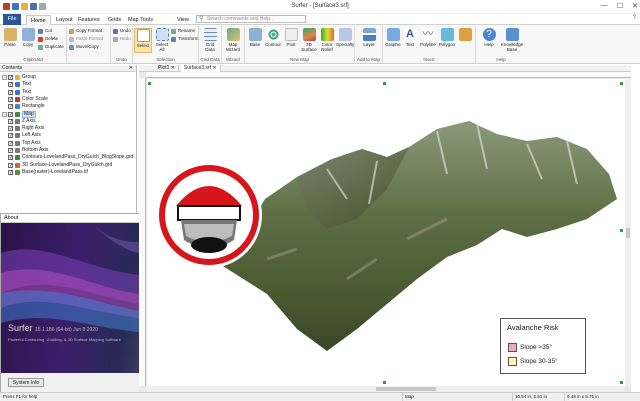 The height and width of the screenshot is (401, 640). I want to click on graphic-button: Graphic, so click(393, 37).